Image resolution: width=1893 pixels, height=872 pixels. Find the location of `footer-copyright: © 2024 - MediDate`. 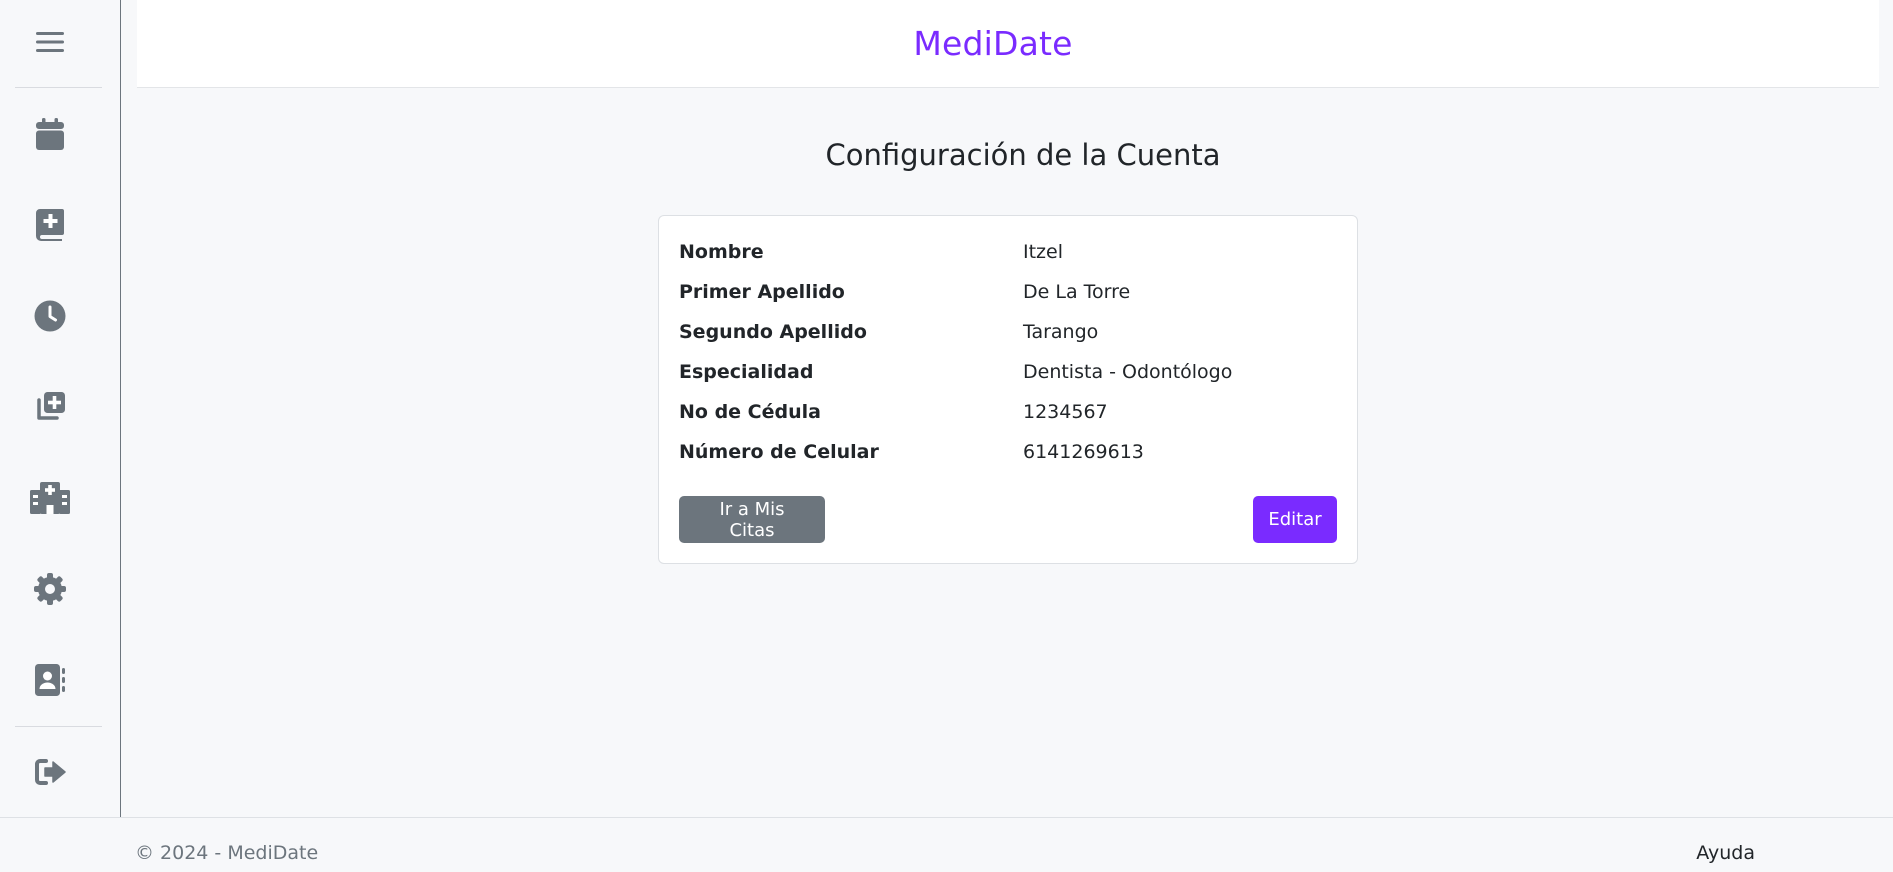

footer-copyright: © 2024 - MediDate is located at coordinates (227, 853).